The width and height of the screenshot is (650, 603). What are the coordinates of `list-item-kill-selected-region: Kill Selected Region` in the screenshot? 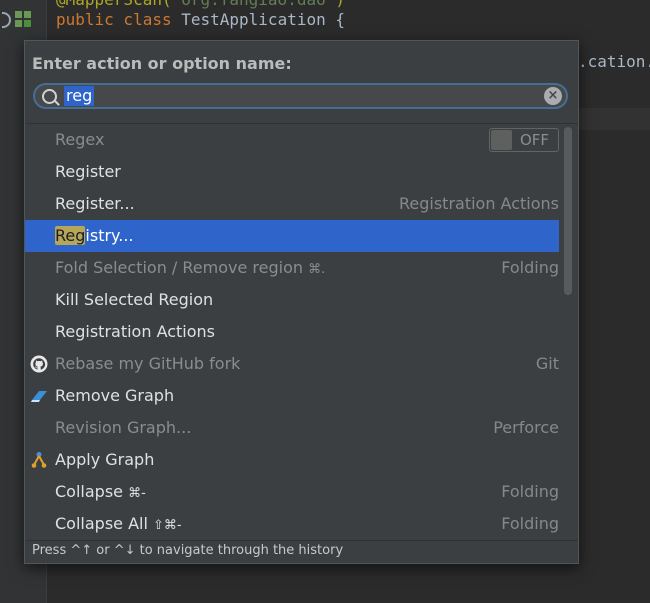 It's located at (292, 300).